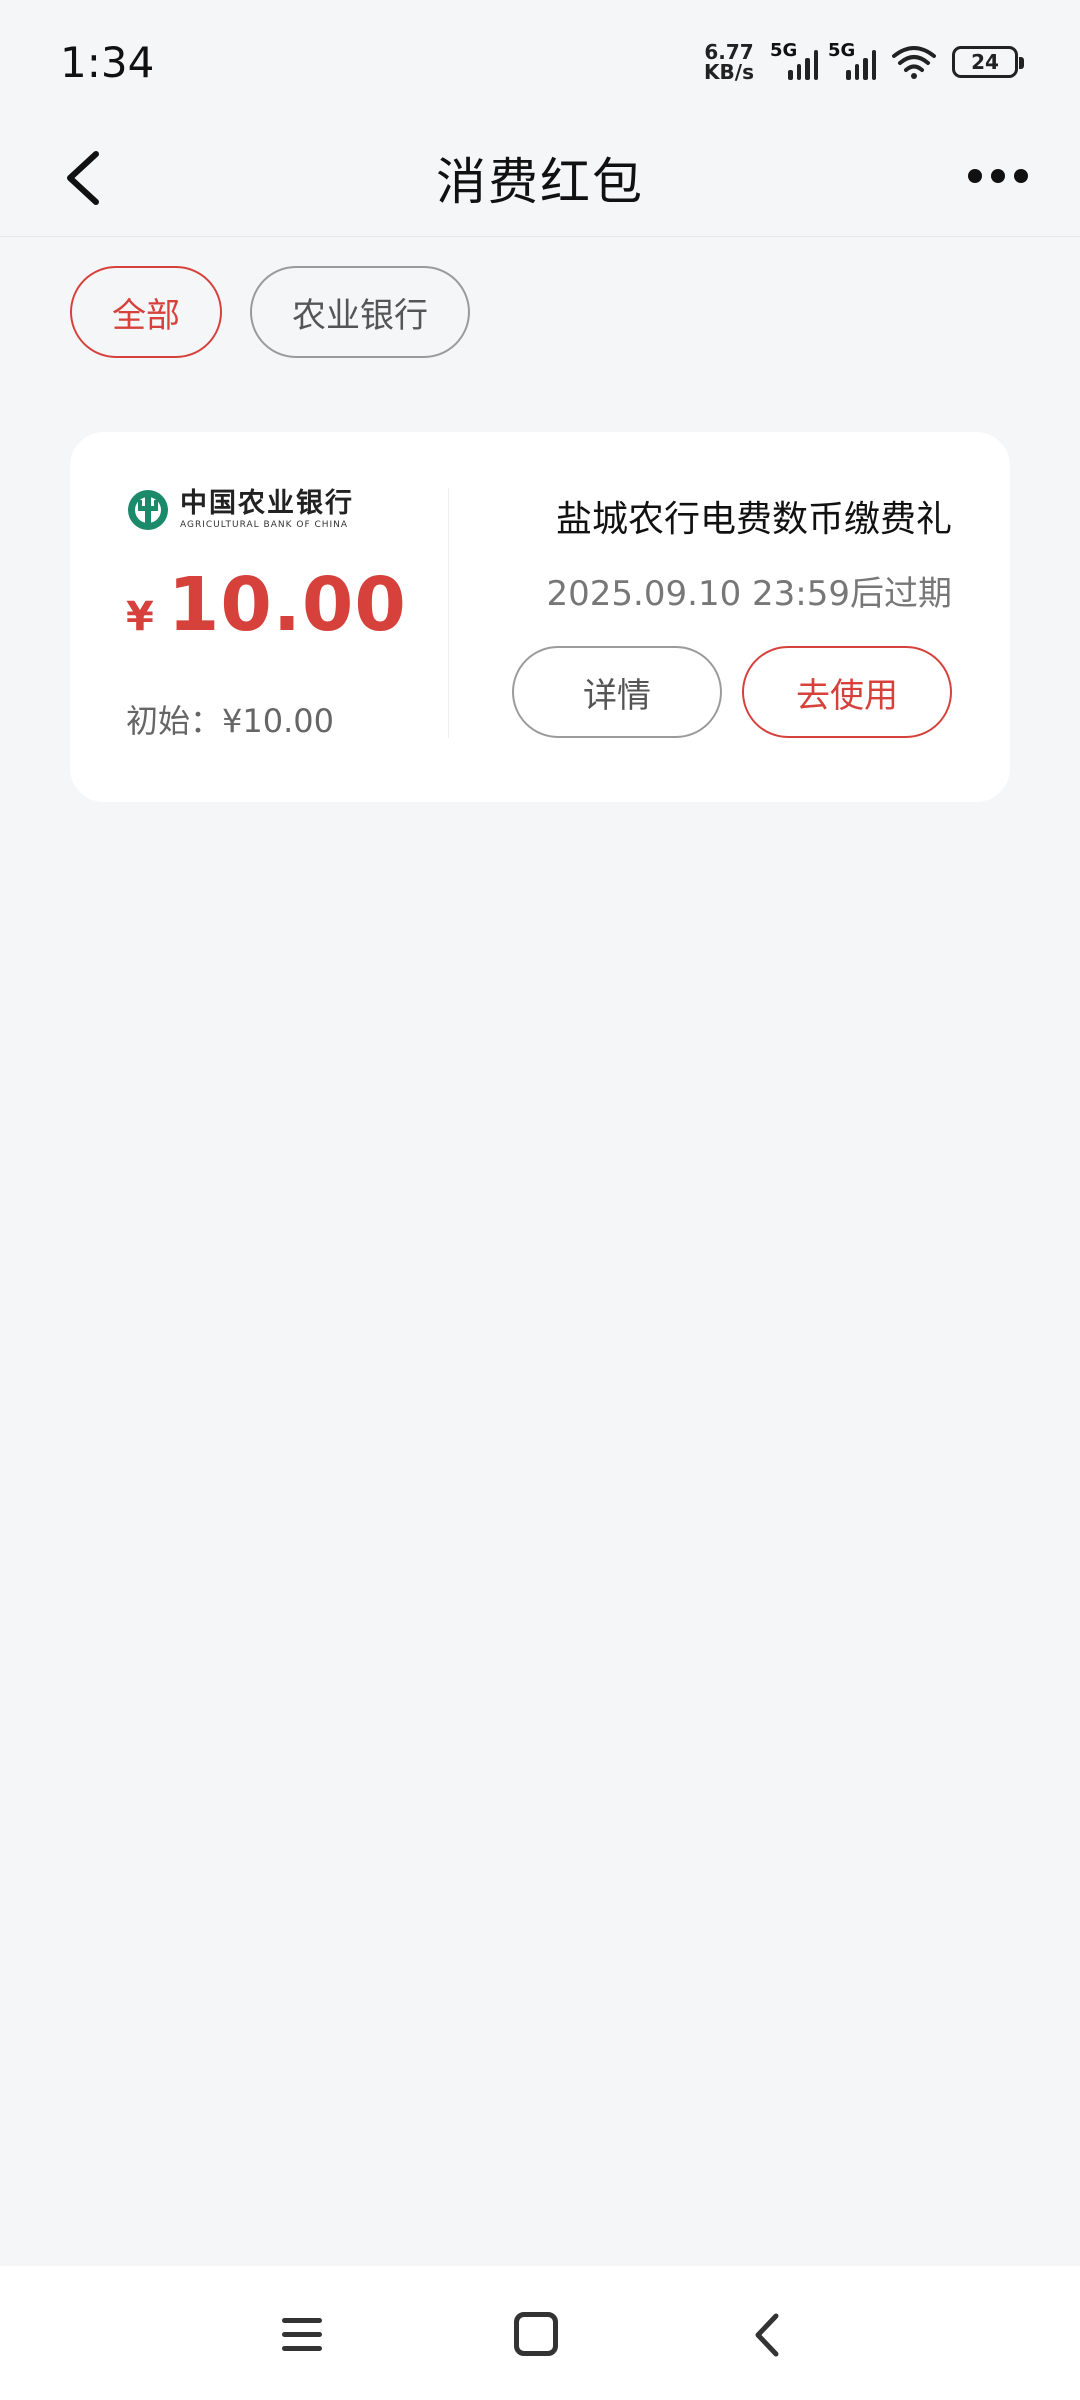  What do you see at coordinates (287, 605) in the screenshot?
I see `amount-value: 10.00` at bounding box center [287, 605].